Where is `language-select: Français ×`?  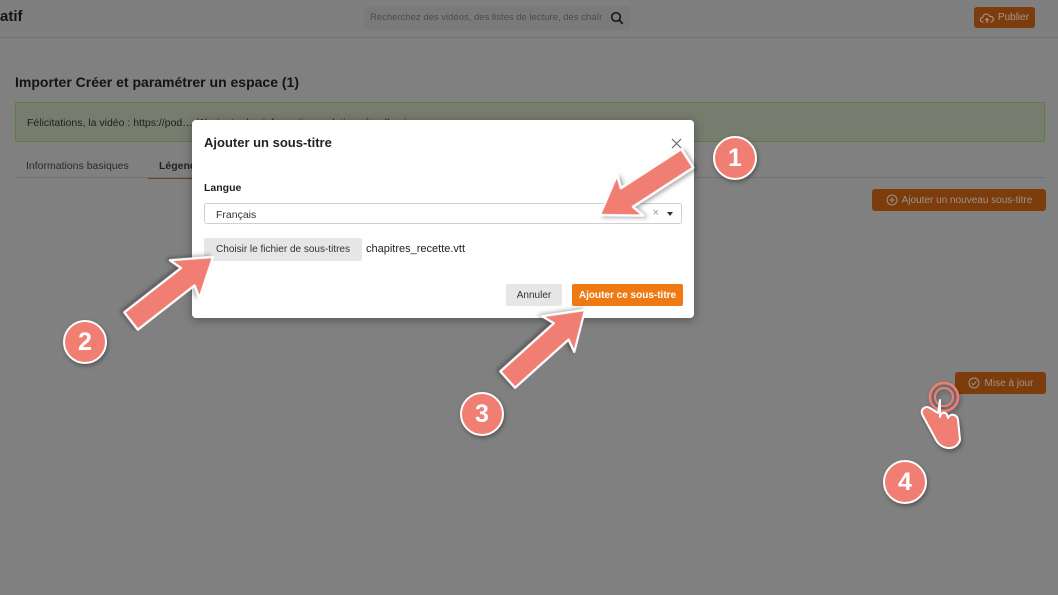 language-select: Français × is located at coordinates (443, 213).